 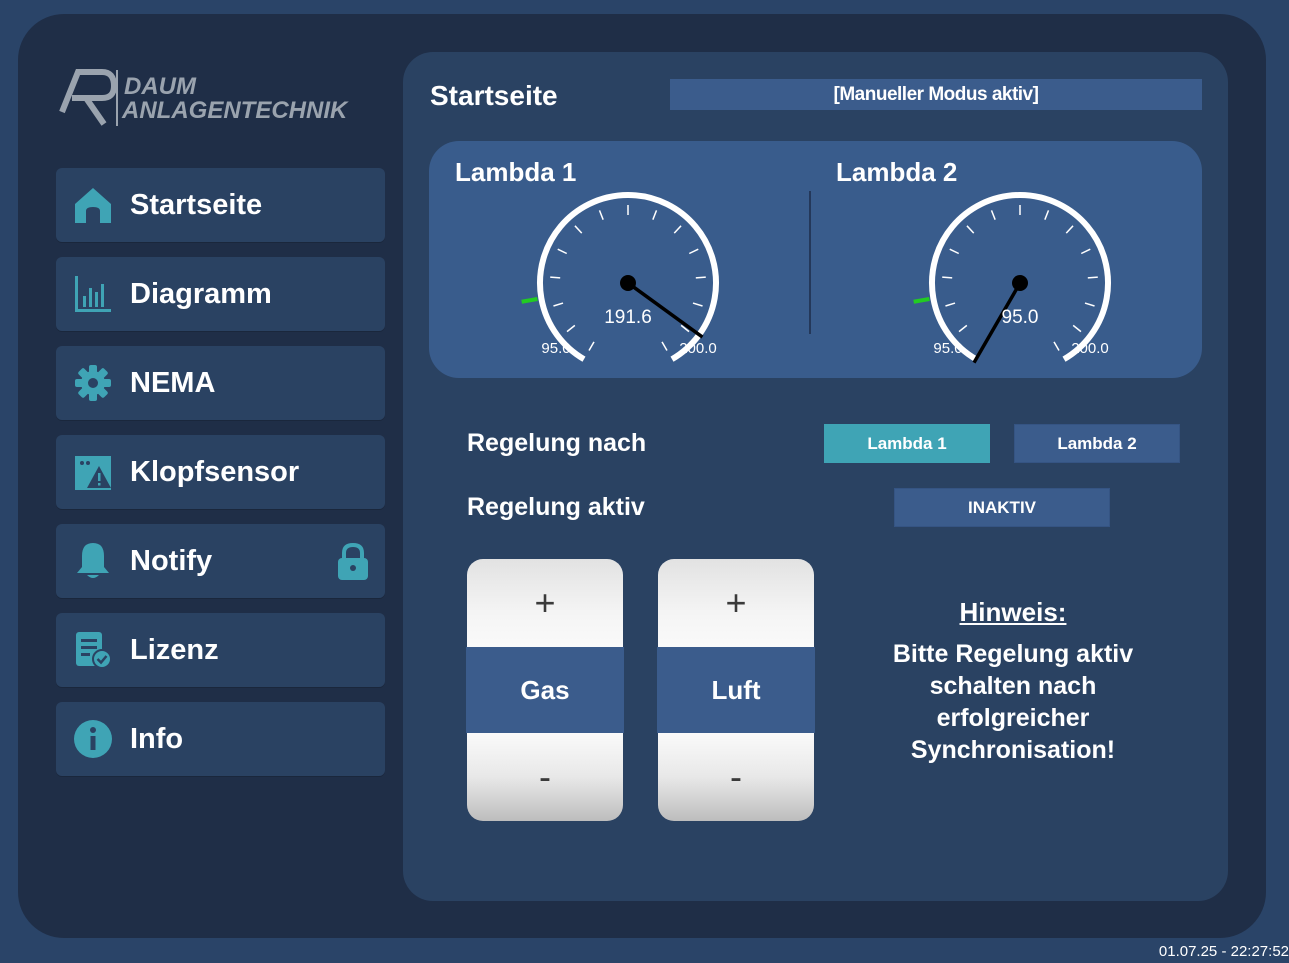 I want to click on lambda1-select-button: Lambda 1, so click(x=907, y=443).